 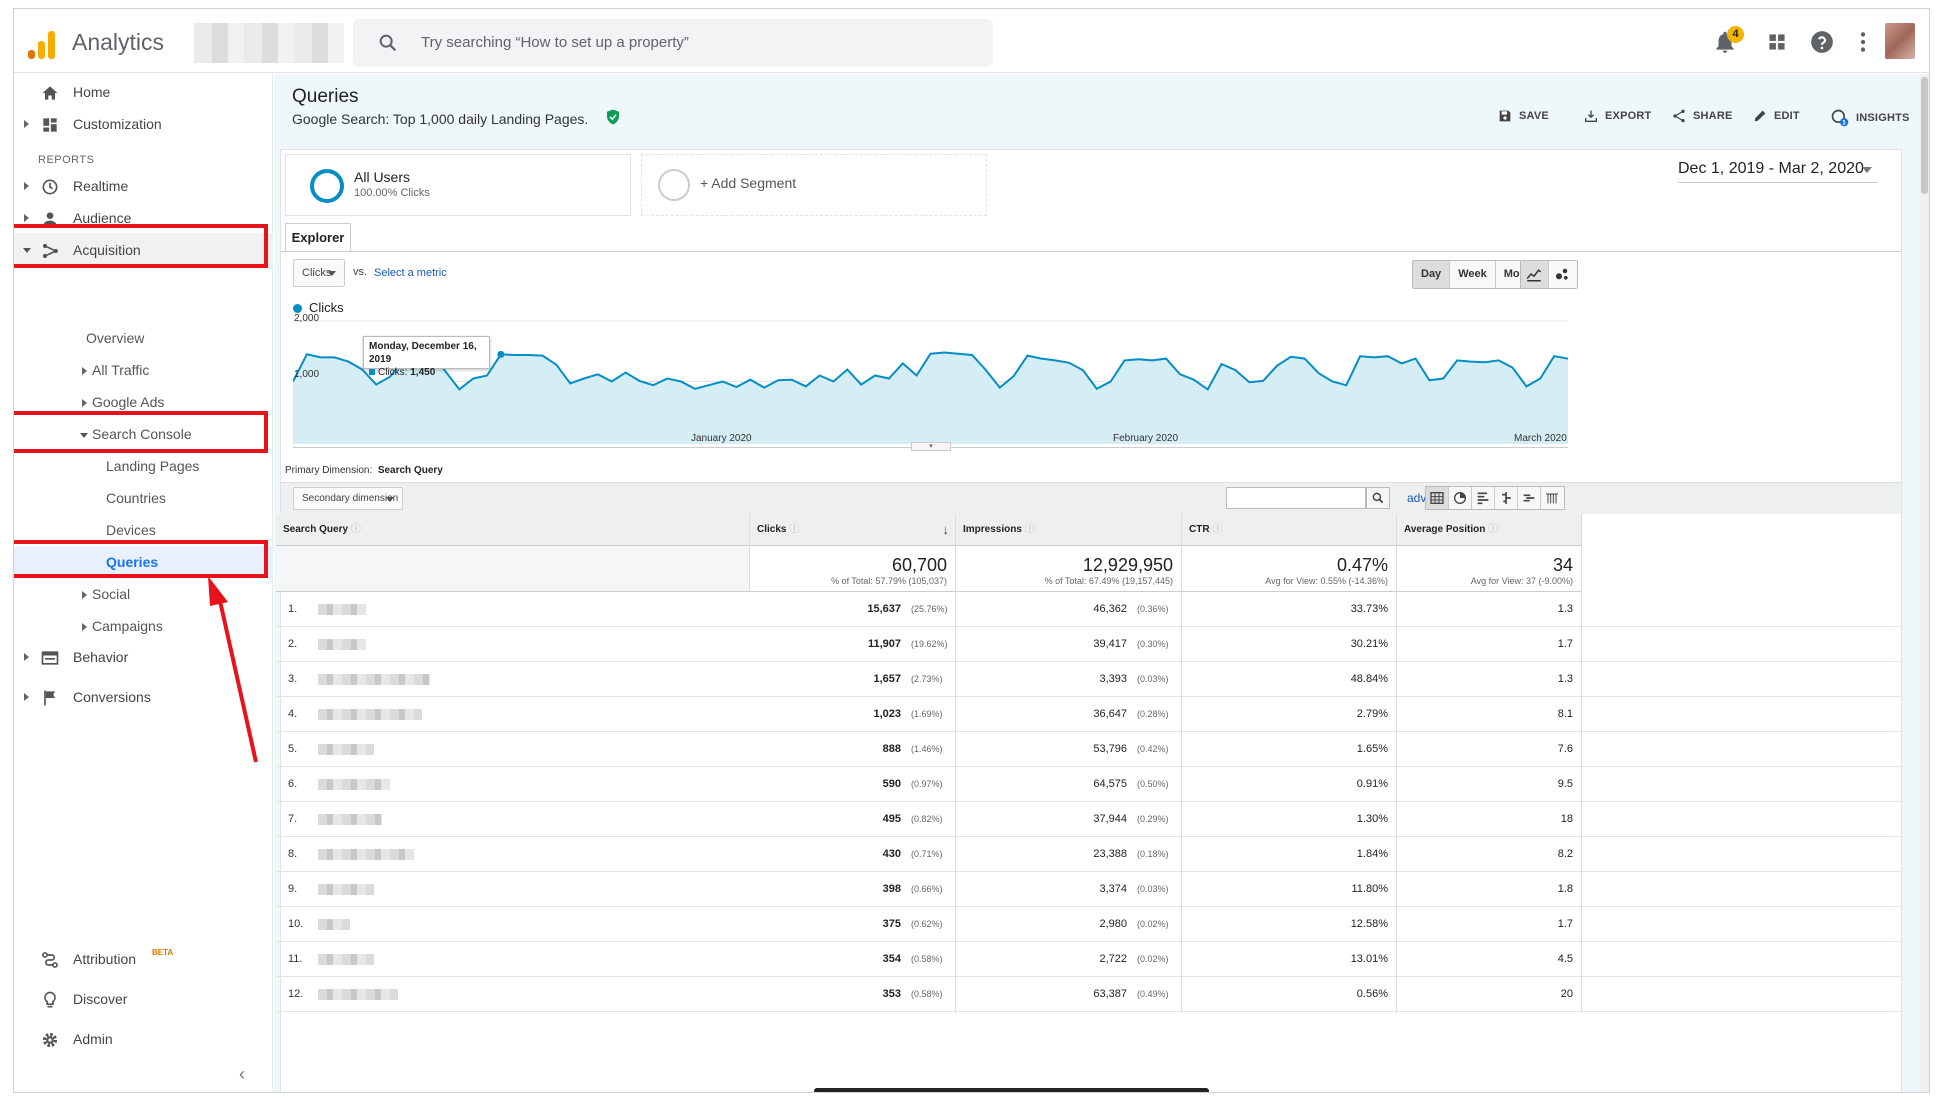 What do you see at coordinates (143, 250) in the screenshot?
I see `sidebar-item-acquisition: Acquisition` at bounding box center [143, 250].